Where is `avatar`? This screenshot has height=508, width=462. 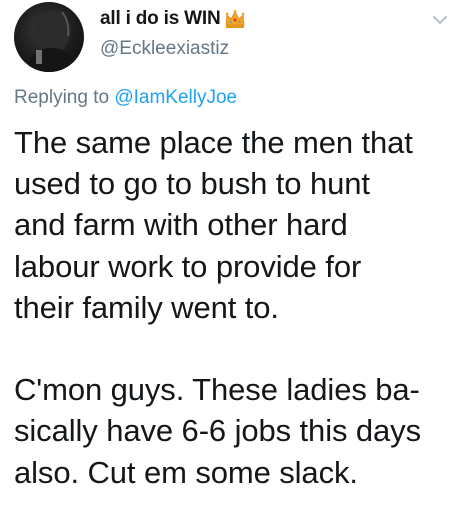 avatar is located at coordinates (49, 37).